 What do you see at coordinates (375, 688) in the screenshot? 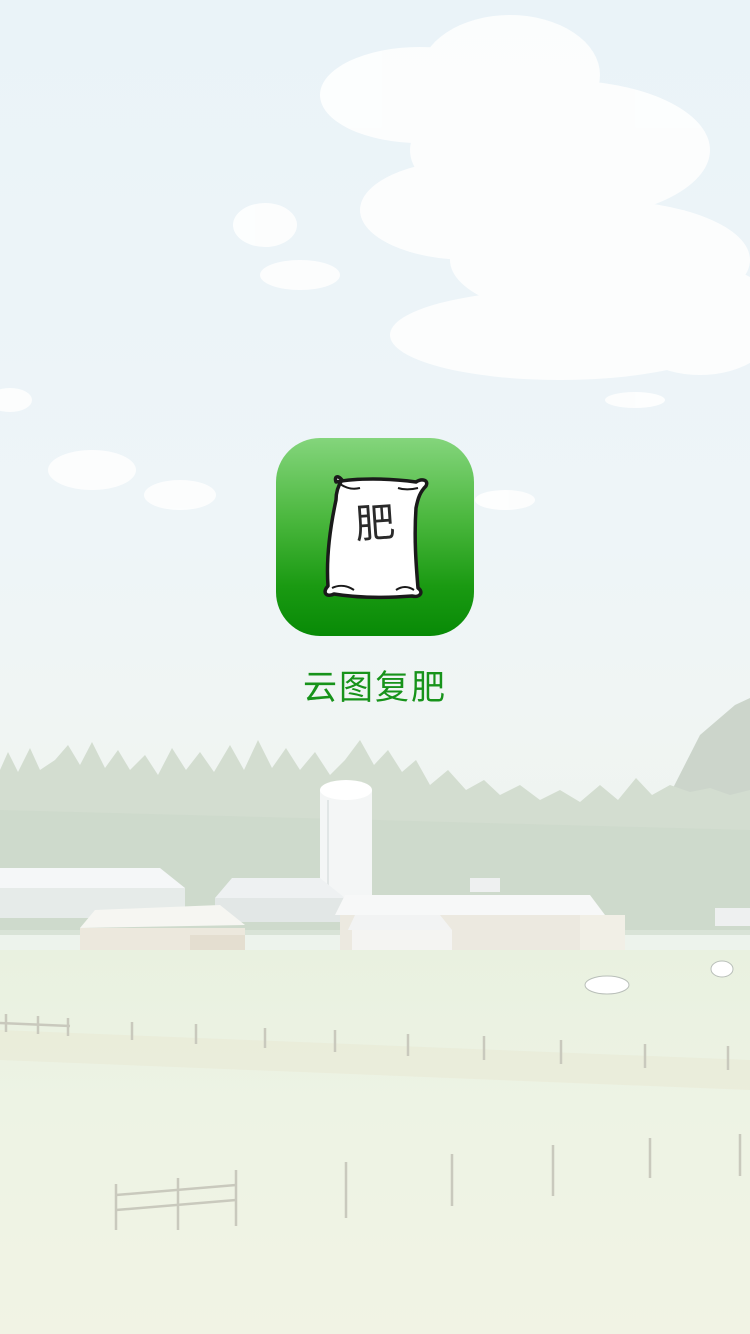
I see `app-name: 云图复肥` at bounding box center [375, 688].